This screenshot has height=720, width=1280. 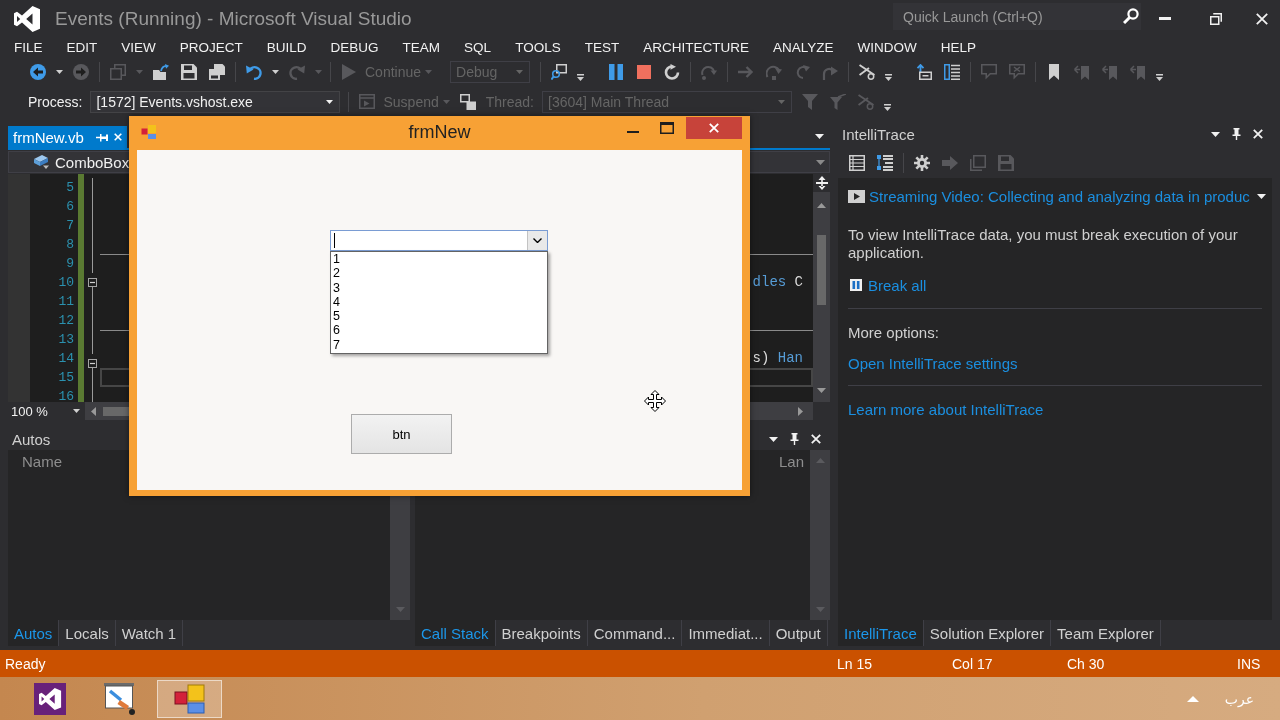 I want to click on link: Learn more about IntelliTrace, so click(x=946, y=409).